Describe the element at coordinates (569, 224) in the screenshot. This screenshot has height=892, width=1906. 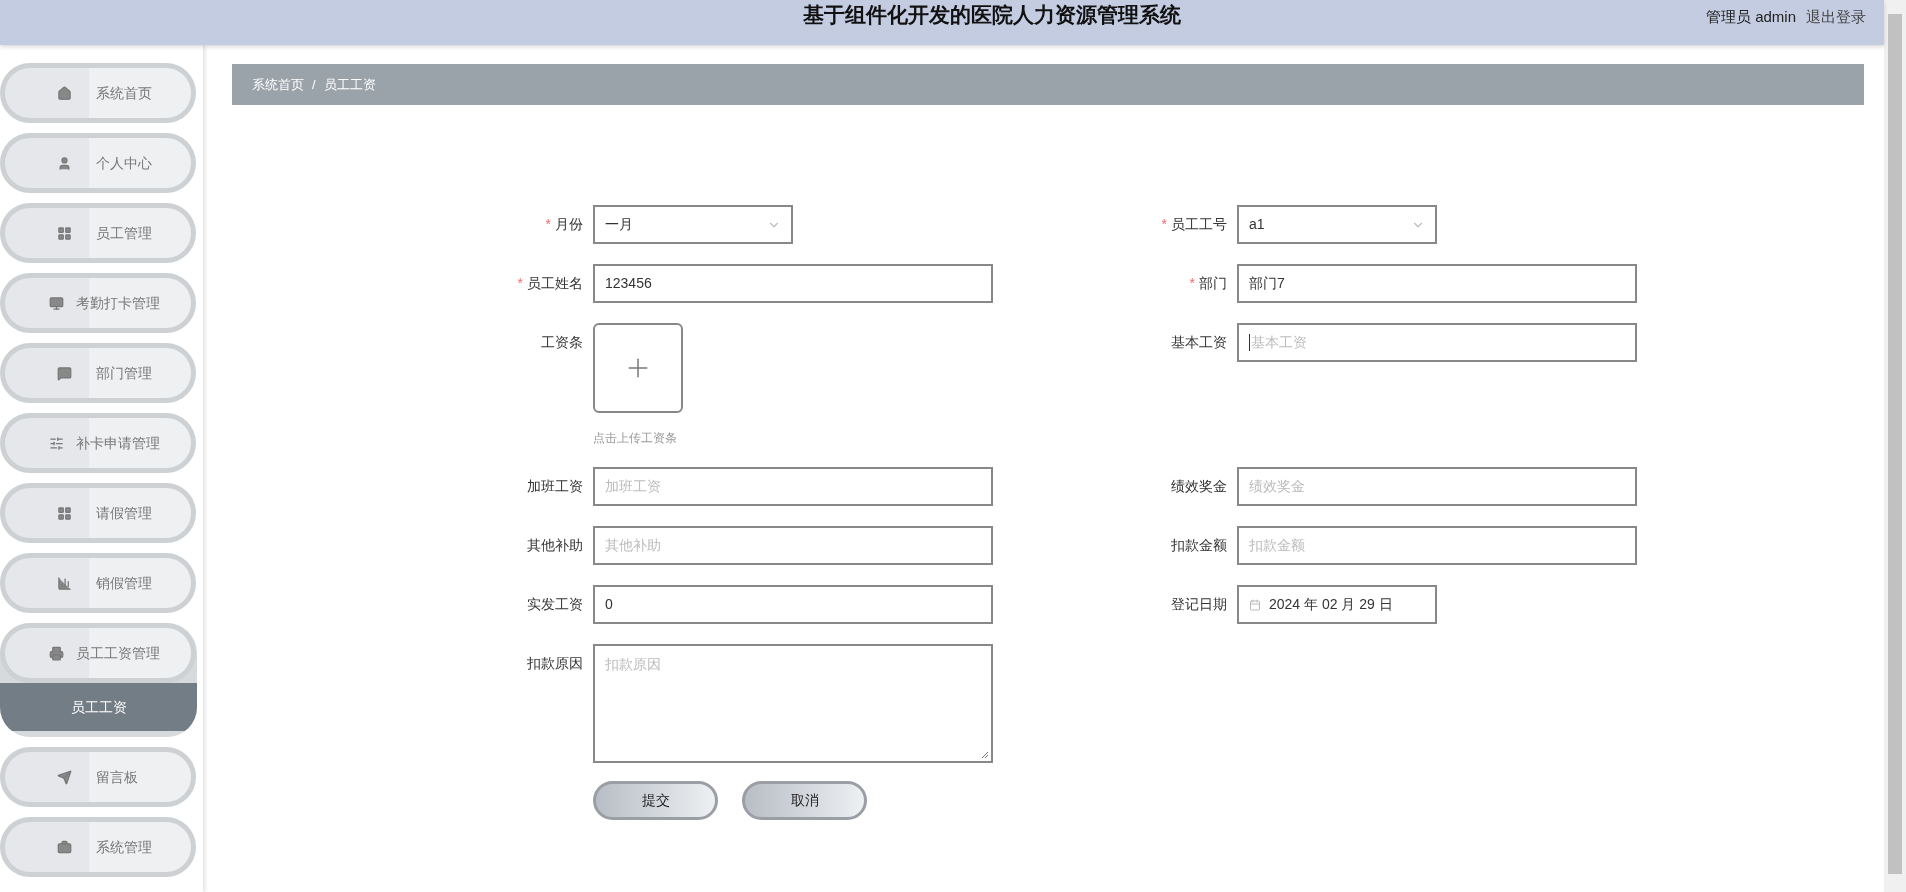
I see `field-label: 月份` at that location.